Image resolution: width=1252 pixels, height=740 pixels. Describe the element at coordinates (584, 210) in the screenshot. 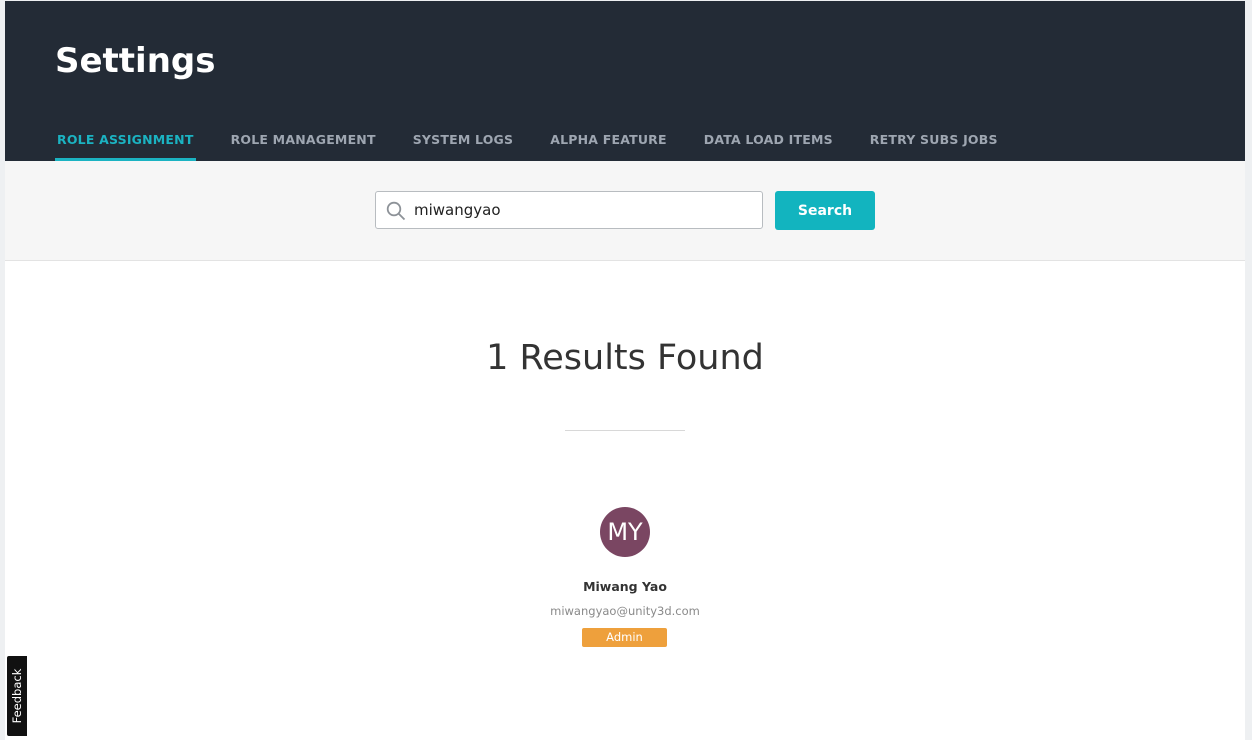

I see `search-input` at that location.